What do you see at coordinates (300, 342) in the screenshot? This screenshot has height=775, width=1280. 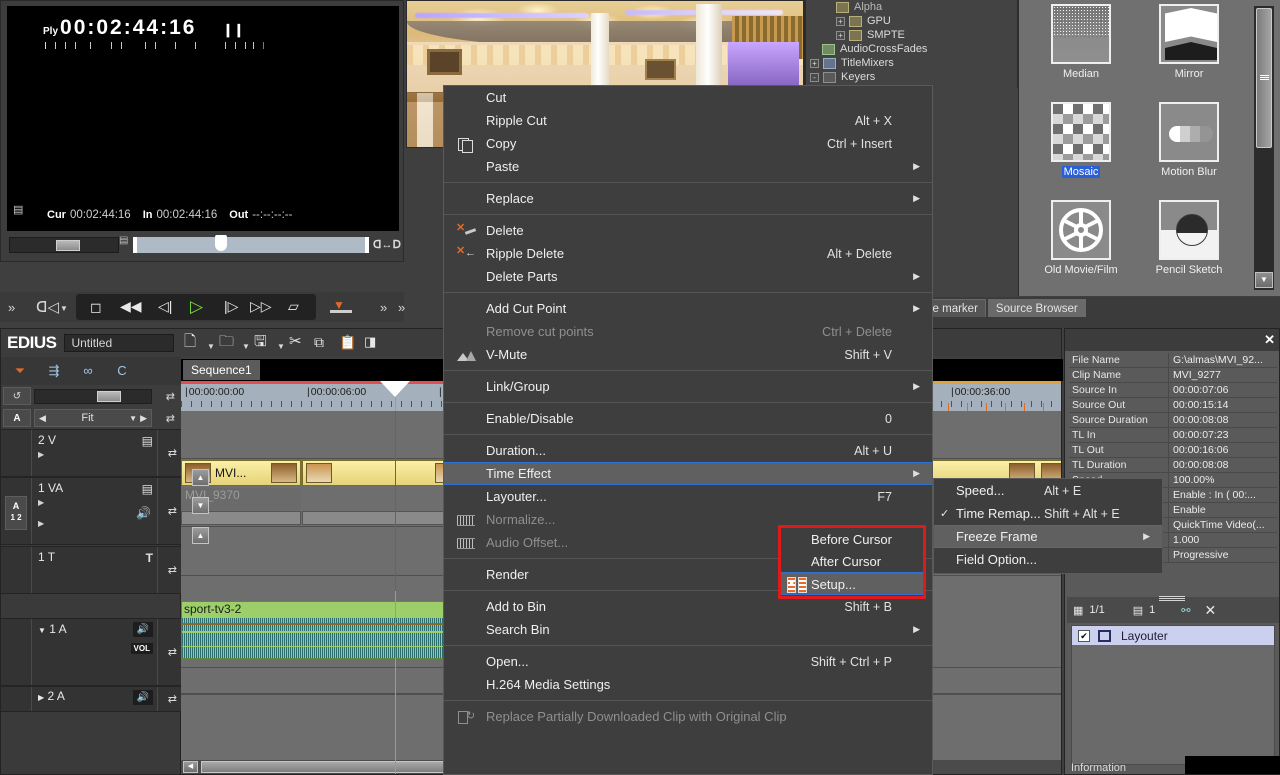 I see `cut-icon: ✂` at bounding box center [300, 342].